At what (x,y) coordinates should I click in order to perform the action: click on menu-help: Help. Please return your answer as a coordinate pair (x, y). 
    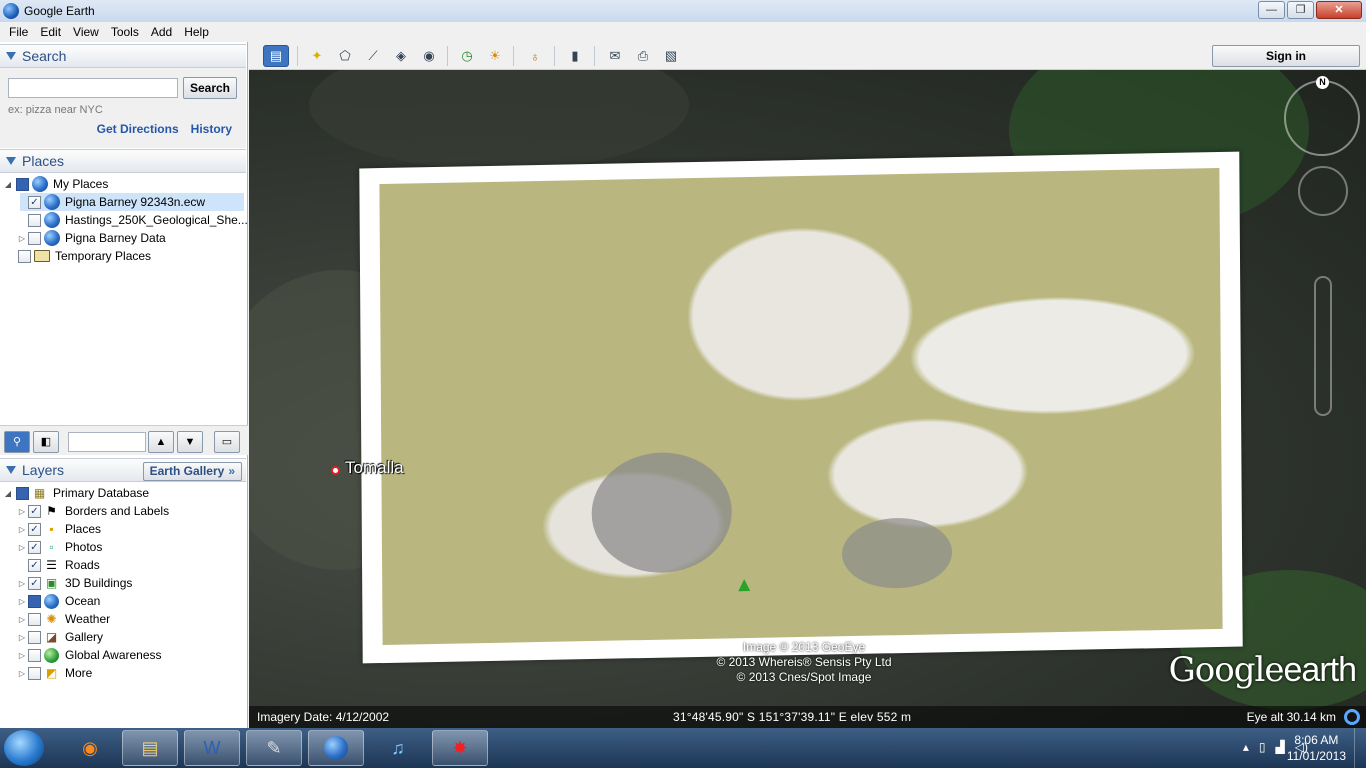
    Looking at the image, I should click on (196, 32).